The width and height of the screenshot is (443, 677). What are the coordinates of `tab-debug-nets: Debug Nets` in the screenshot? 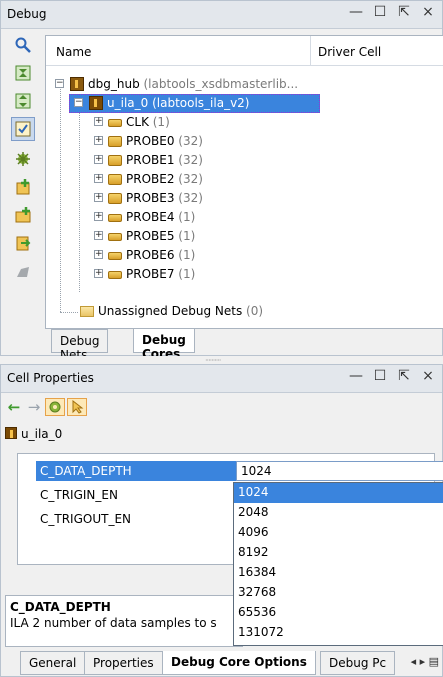 It's located at (80, 345).